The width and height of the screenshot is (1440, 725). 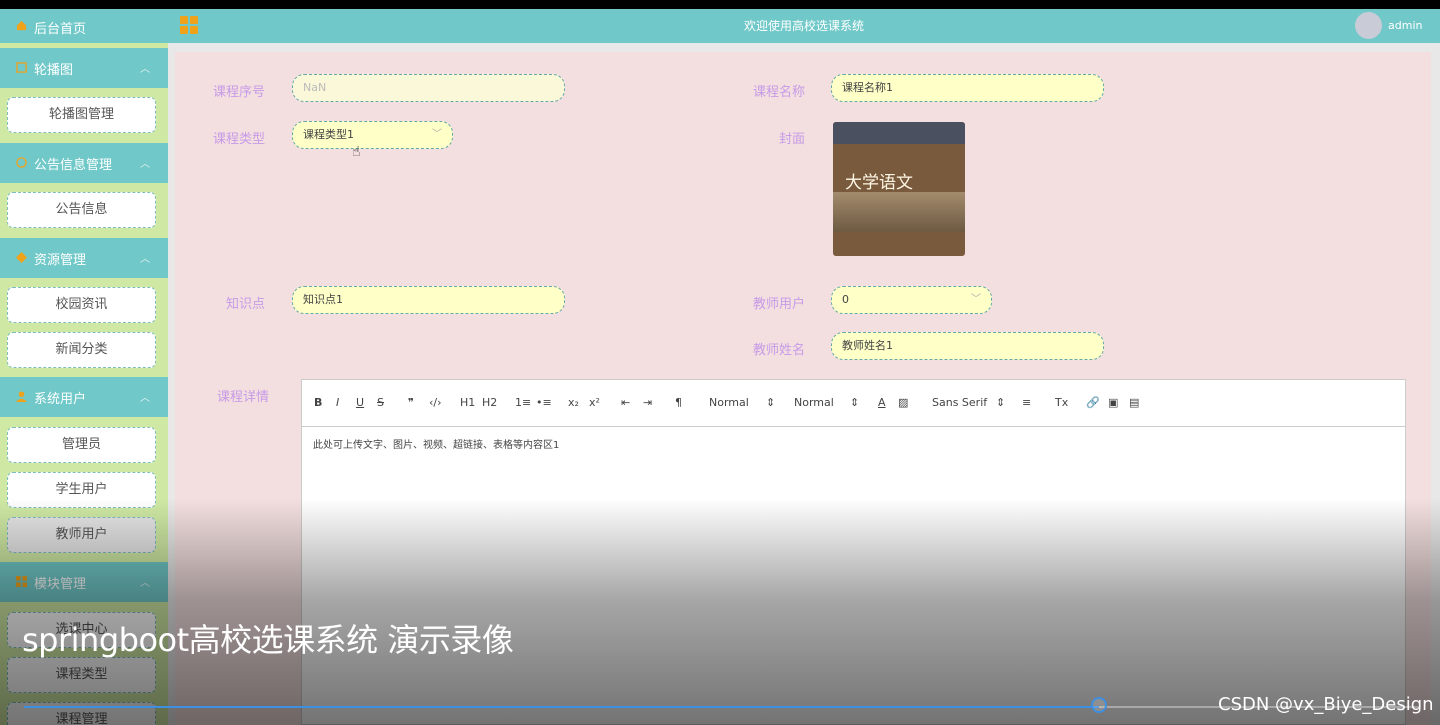 I want to click on teacher-user-select: 0 ﹀, so click(x=911, y=300).